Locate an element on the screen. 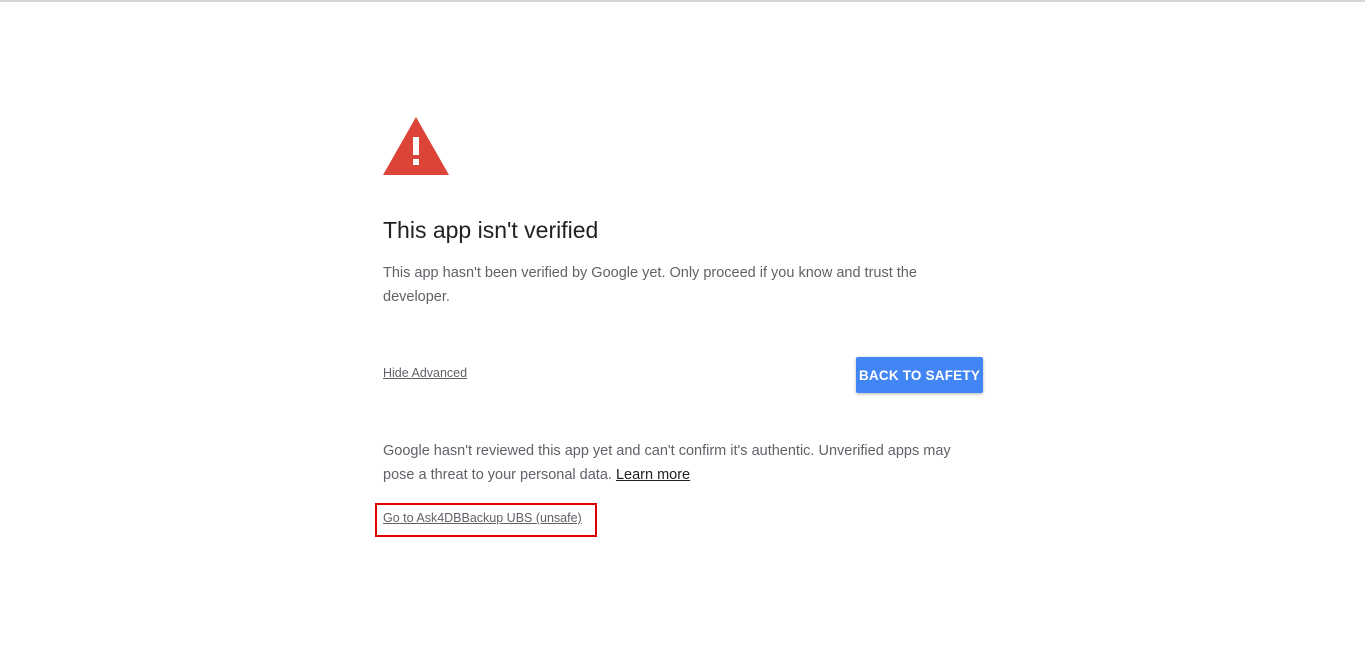 The width and height of the screenshot is (1365, 658). learn-more-link: Learn more is located at coordinates (653, 475).